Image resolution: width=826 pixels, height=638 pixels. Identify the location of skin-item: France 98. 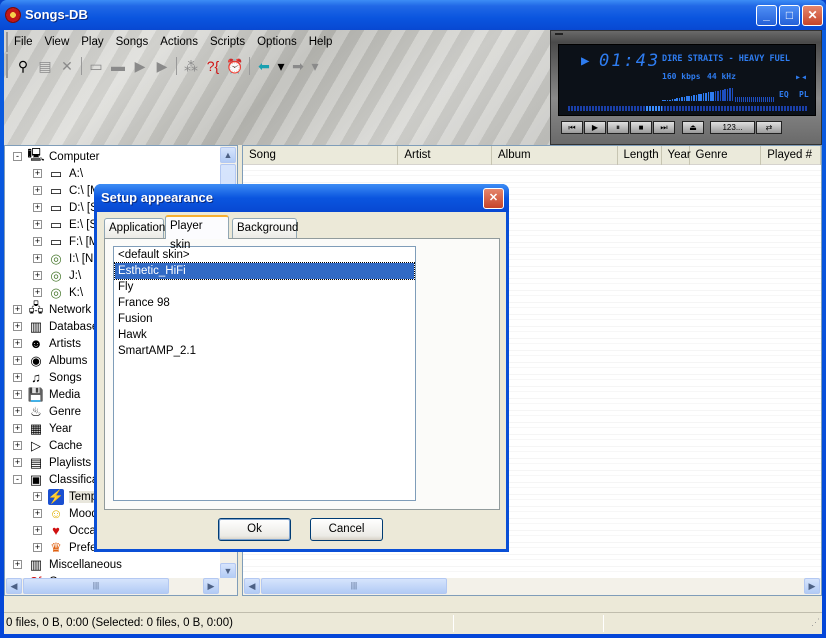
(264, 303).